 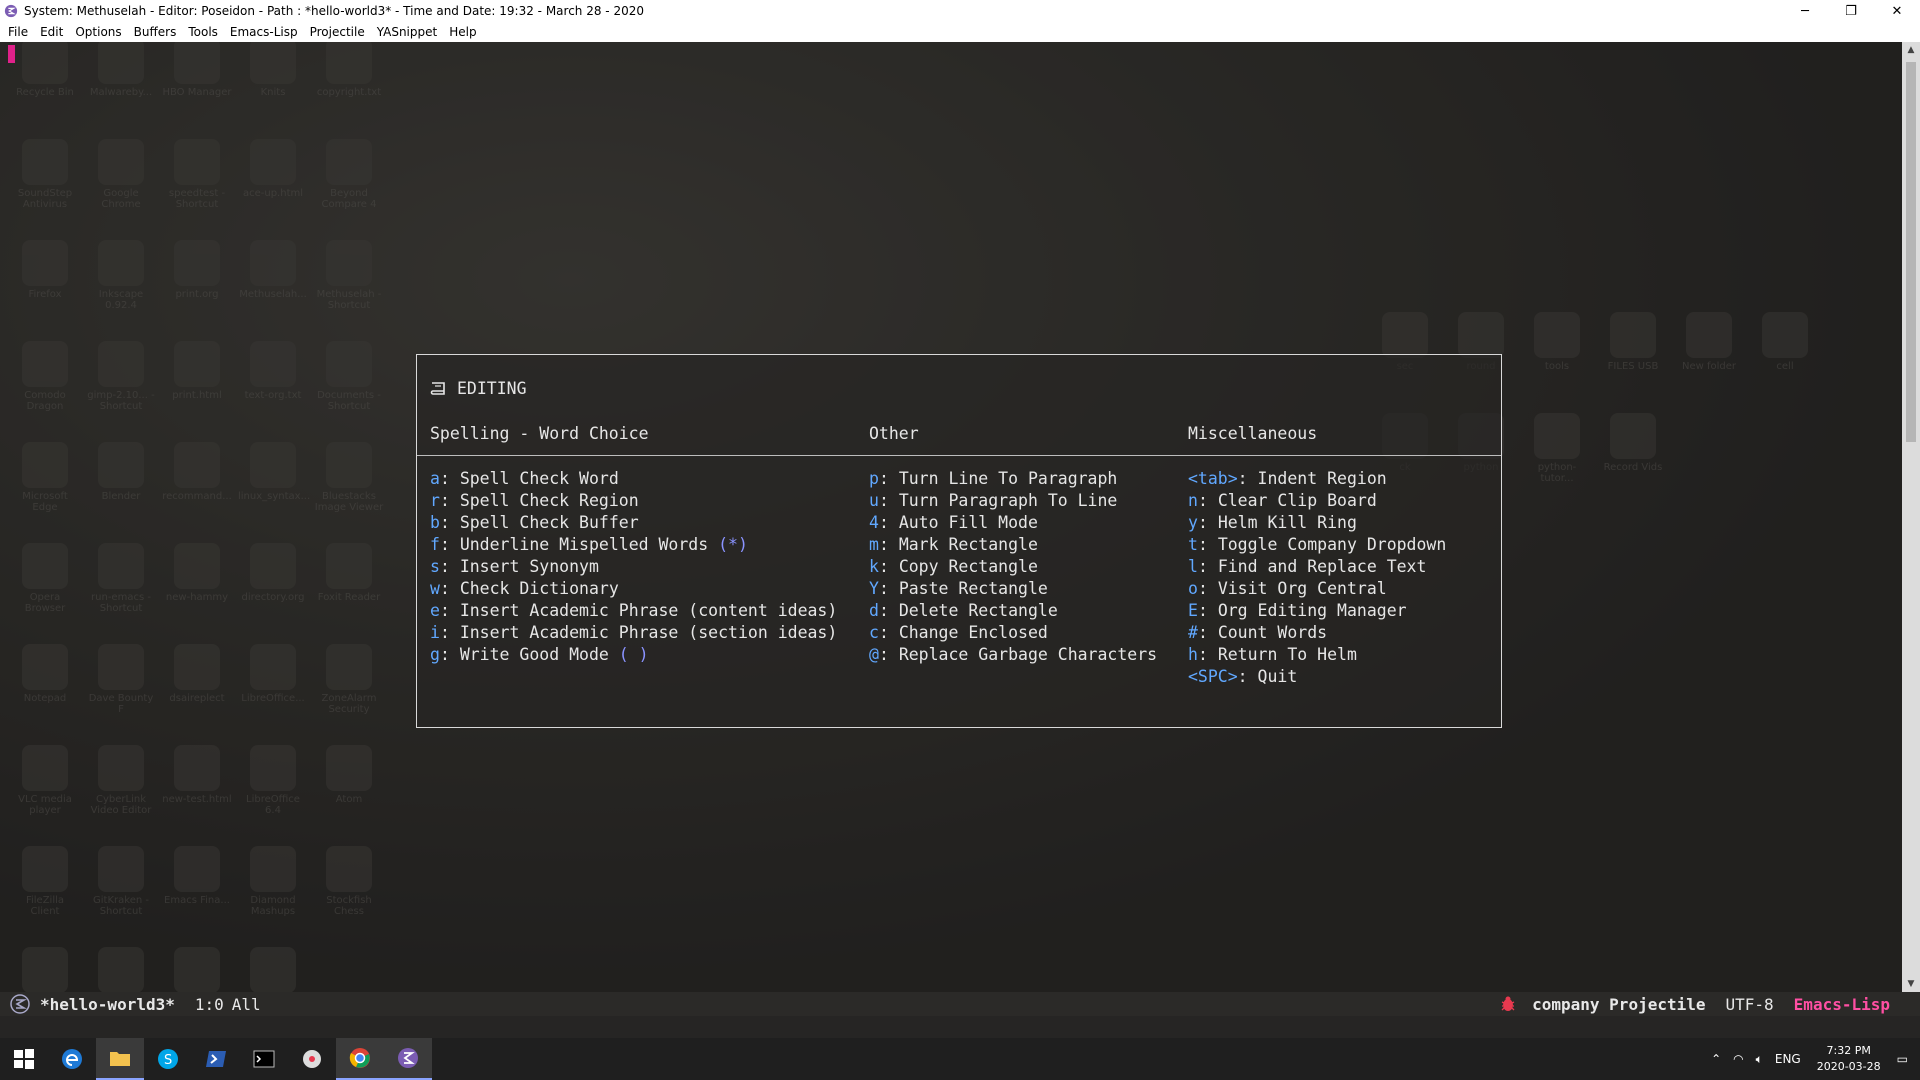 What do you see at coordinates (1013, 523) in the screenshot?
I see `hydra-item: 4: Auto Fill Mode` at bounding box center [1013, 523].